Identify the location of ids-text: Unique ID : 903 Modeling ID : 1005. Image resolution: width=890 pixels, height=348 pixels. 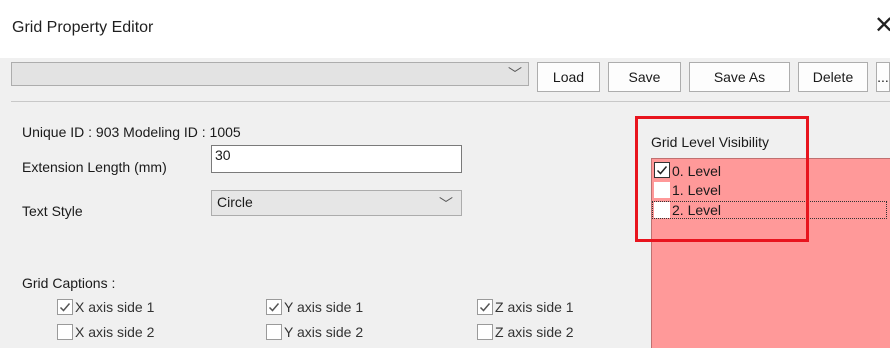
(131, 132).